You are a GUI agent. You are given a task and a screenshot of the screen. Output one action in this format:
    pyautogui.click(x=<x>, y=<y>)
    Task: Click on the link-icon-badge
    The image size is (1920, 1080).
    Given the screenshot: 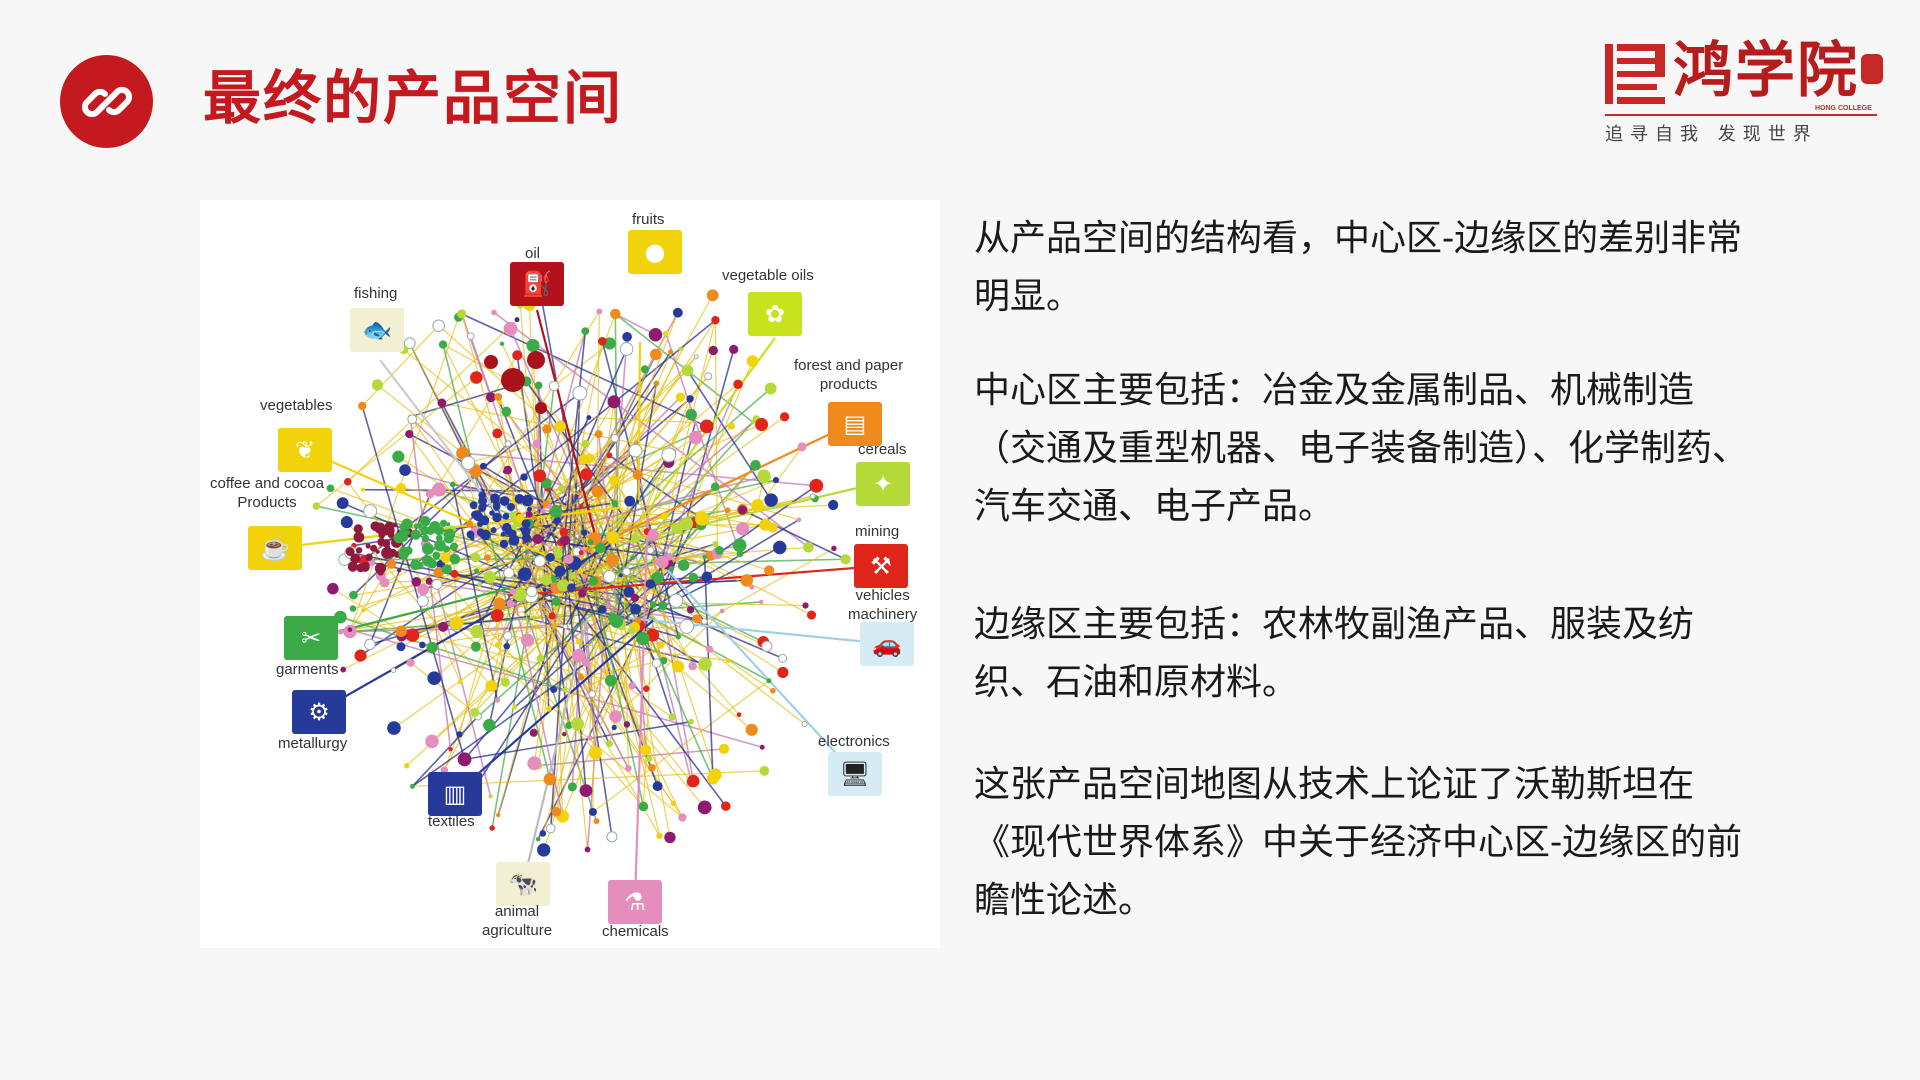 What is the action you would take?
    pyautogui.click(x=106, y=101)
    